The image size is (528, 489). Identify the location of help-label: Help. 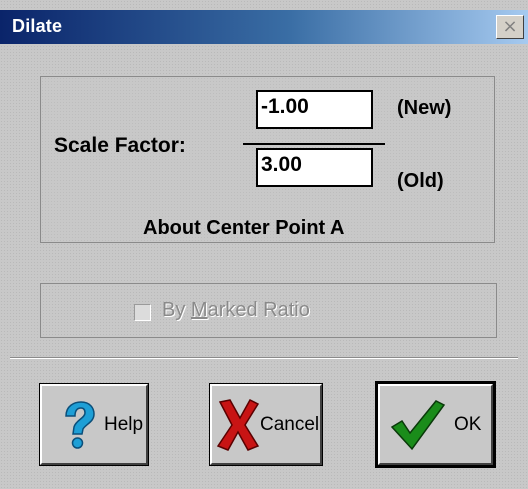
(124, 424).